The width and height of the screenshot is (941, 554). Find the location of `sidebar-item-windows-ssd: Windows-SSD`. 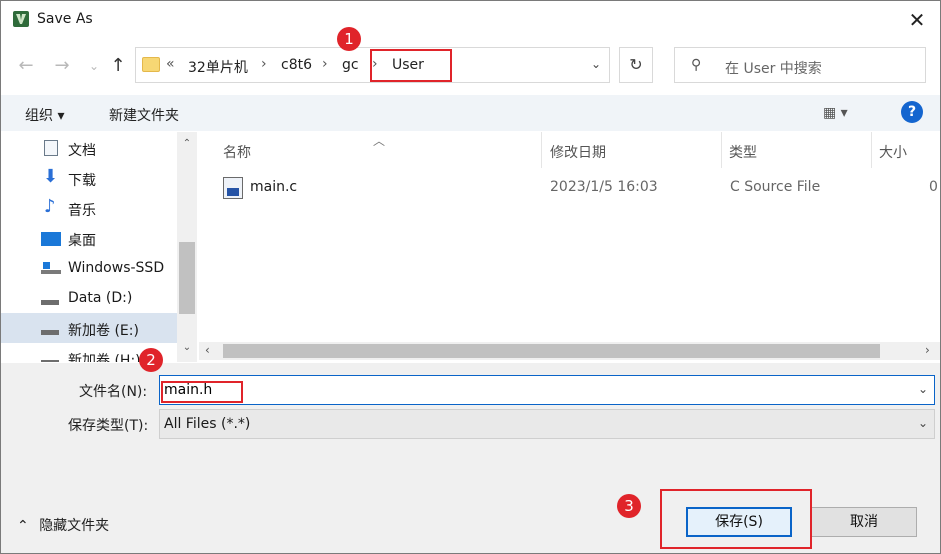

sidebar-item-windows-ssd: Windows-SSD is located at coordinates (89, 268).